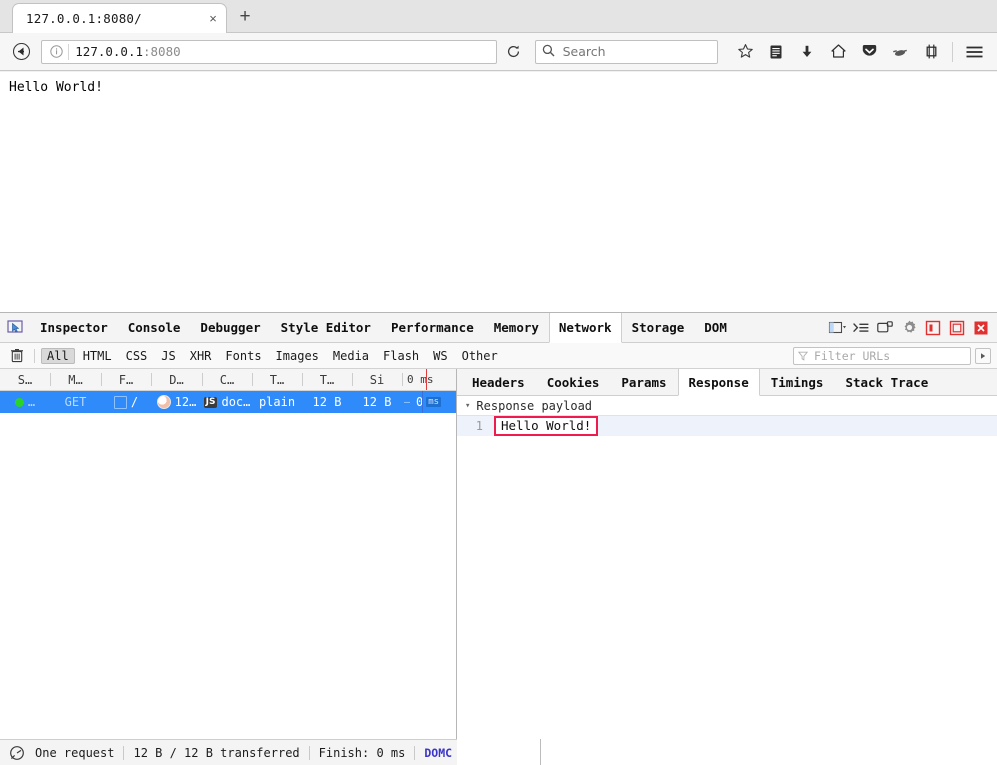  What do you see at coordinates (201, 356) in the screenshot?
I see `filter-xhr: XHR` at bounding box center [201, 356].